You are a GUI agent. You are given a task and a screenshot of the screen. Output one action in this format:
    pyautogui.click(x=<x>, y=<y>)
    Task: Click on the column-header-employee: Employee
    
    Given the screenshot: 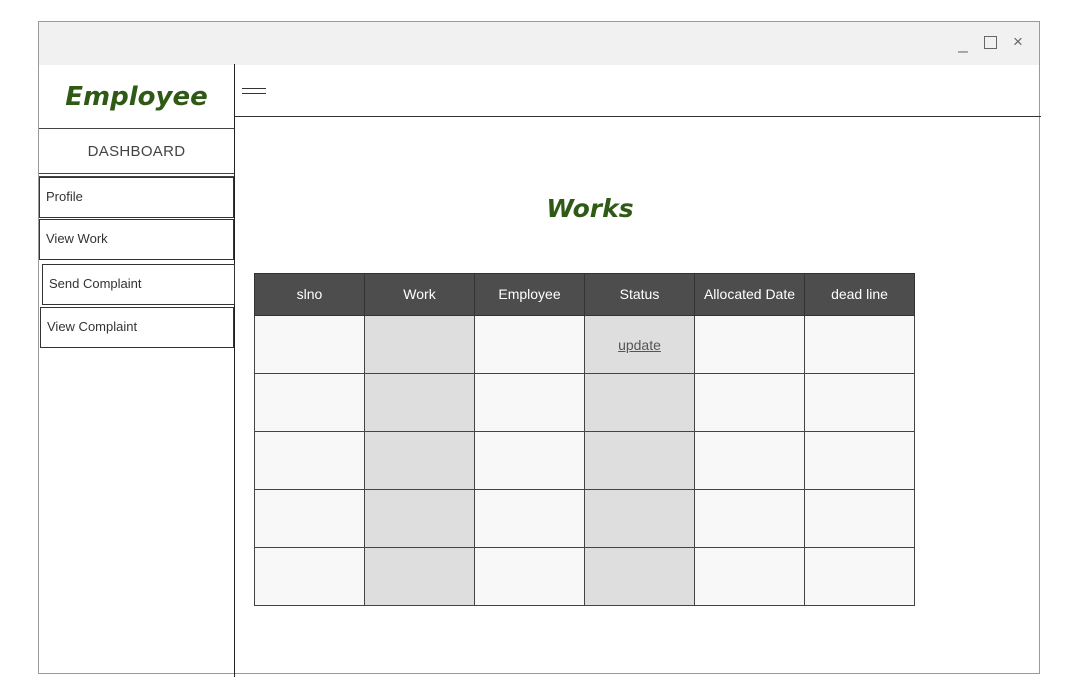 What is the action you would take?
    pyautogui.click(x=529, y=294)
    